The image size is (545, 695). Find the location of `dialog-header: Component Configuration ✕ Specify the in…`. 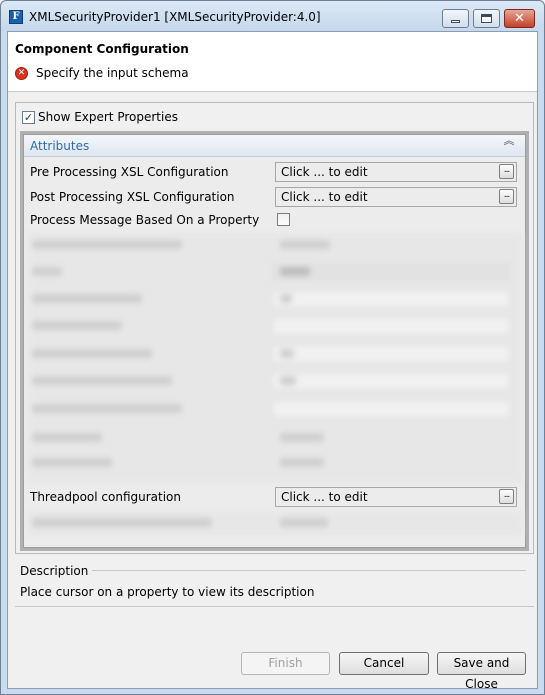

dialog-header: Component Configuration ✕ Specify the in… is located at coordinates (272, 62).